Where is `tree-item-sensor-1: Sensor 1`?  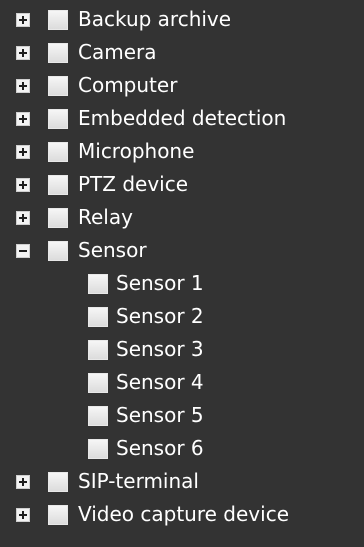
tree-item-sensor-1: Sensor 1 is located at coordinates (182, 283).